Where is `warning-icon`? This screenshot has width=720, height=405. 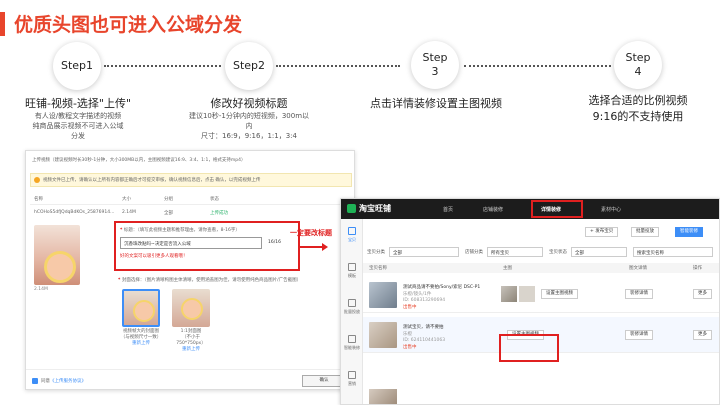 warning-icon is located at coordinates (37, 180).